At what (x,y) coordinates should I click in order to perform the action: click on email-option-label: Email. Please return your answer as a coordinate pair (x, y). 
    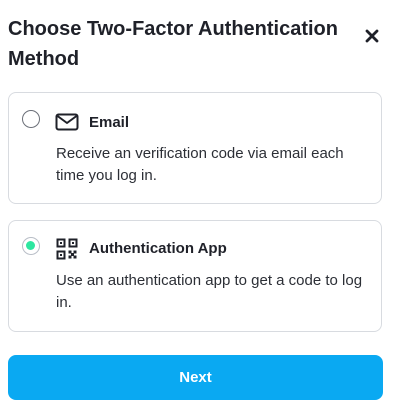
    Looking at the image, I should click on (109, 122).